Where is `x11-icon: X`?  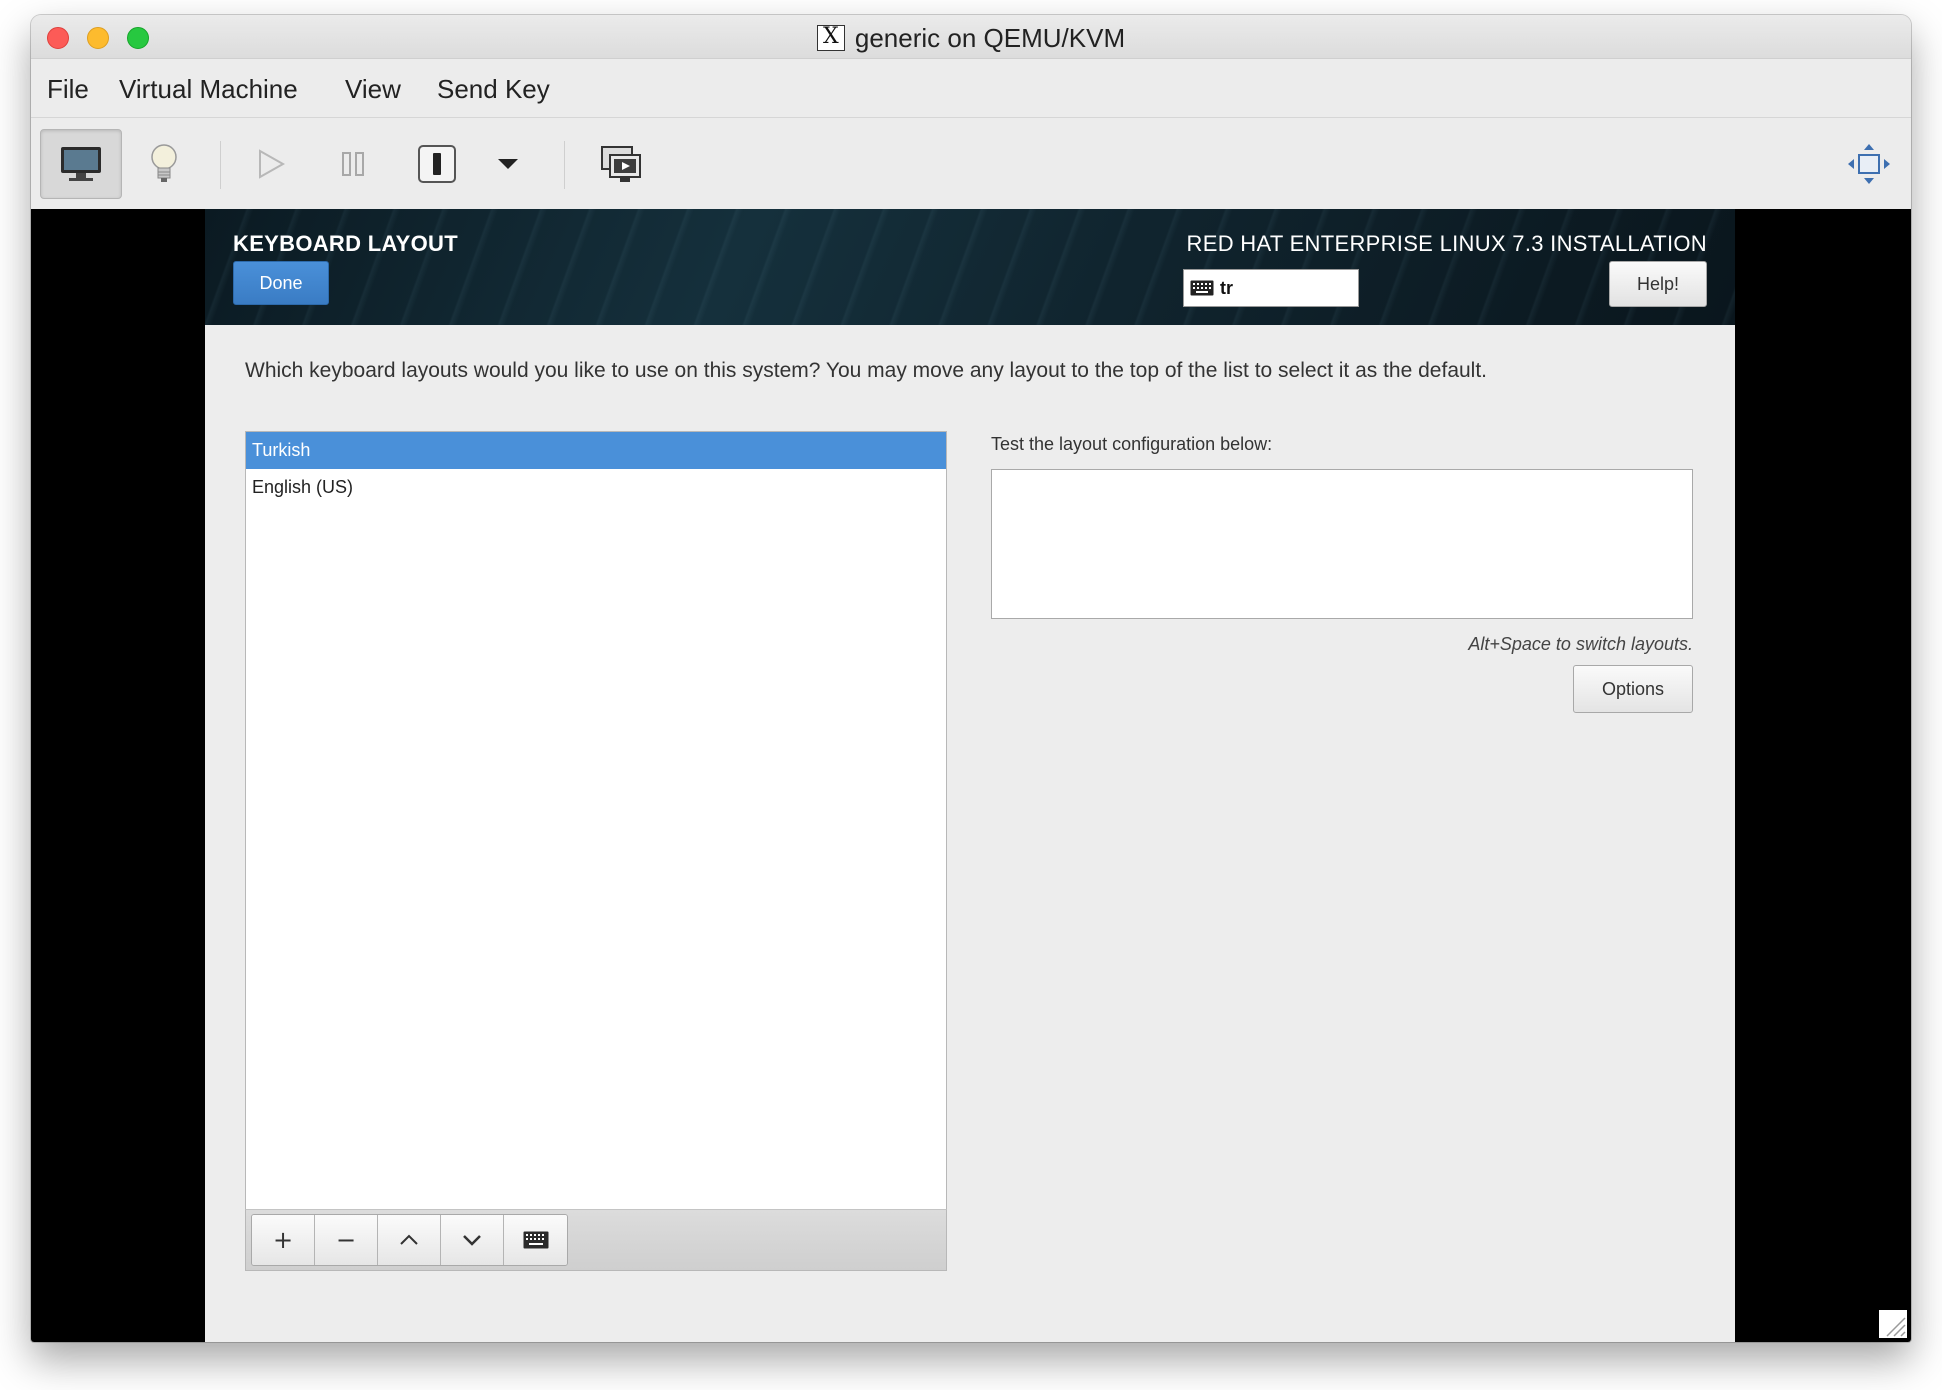 x11-icon: X is located at coordinates (830, 38).